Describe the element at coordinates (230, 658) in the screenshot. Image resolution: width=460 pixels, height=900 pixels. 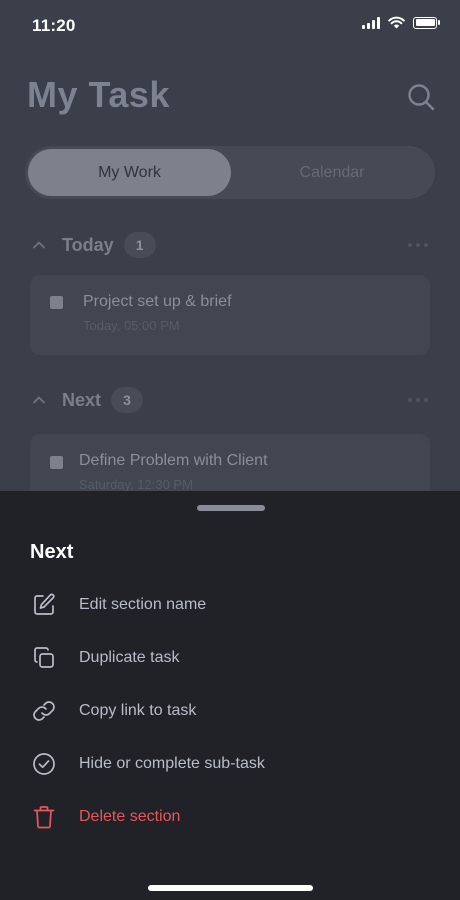
I see `menu-item-duplicate-task: Duplicate task` at that location.